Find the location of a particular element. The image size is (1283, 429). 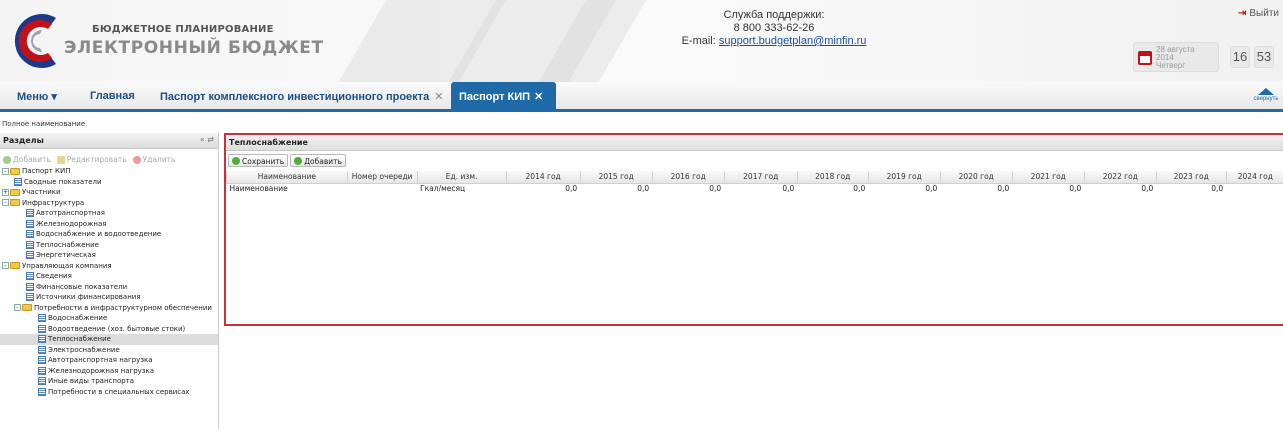

tree-item: + Участники is located at coordinates (109, 192).